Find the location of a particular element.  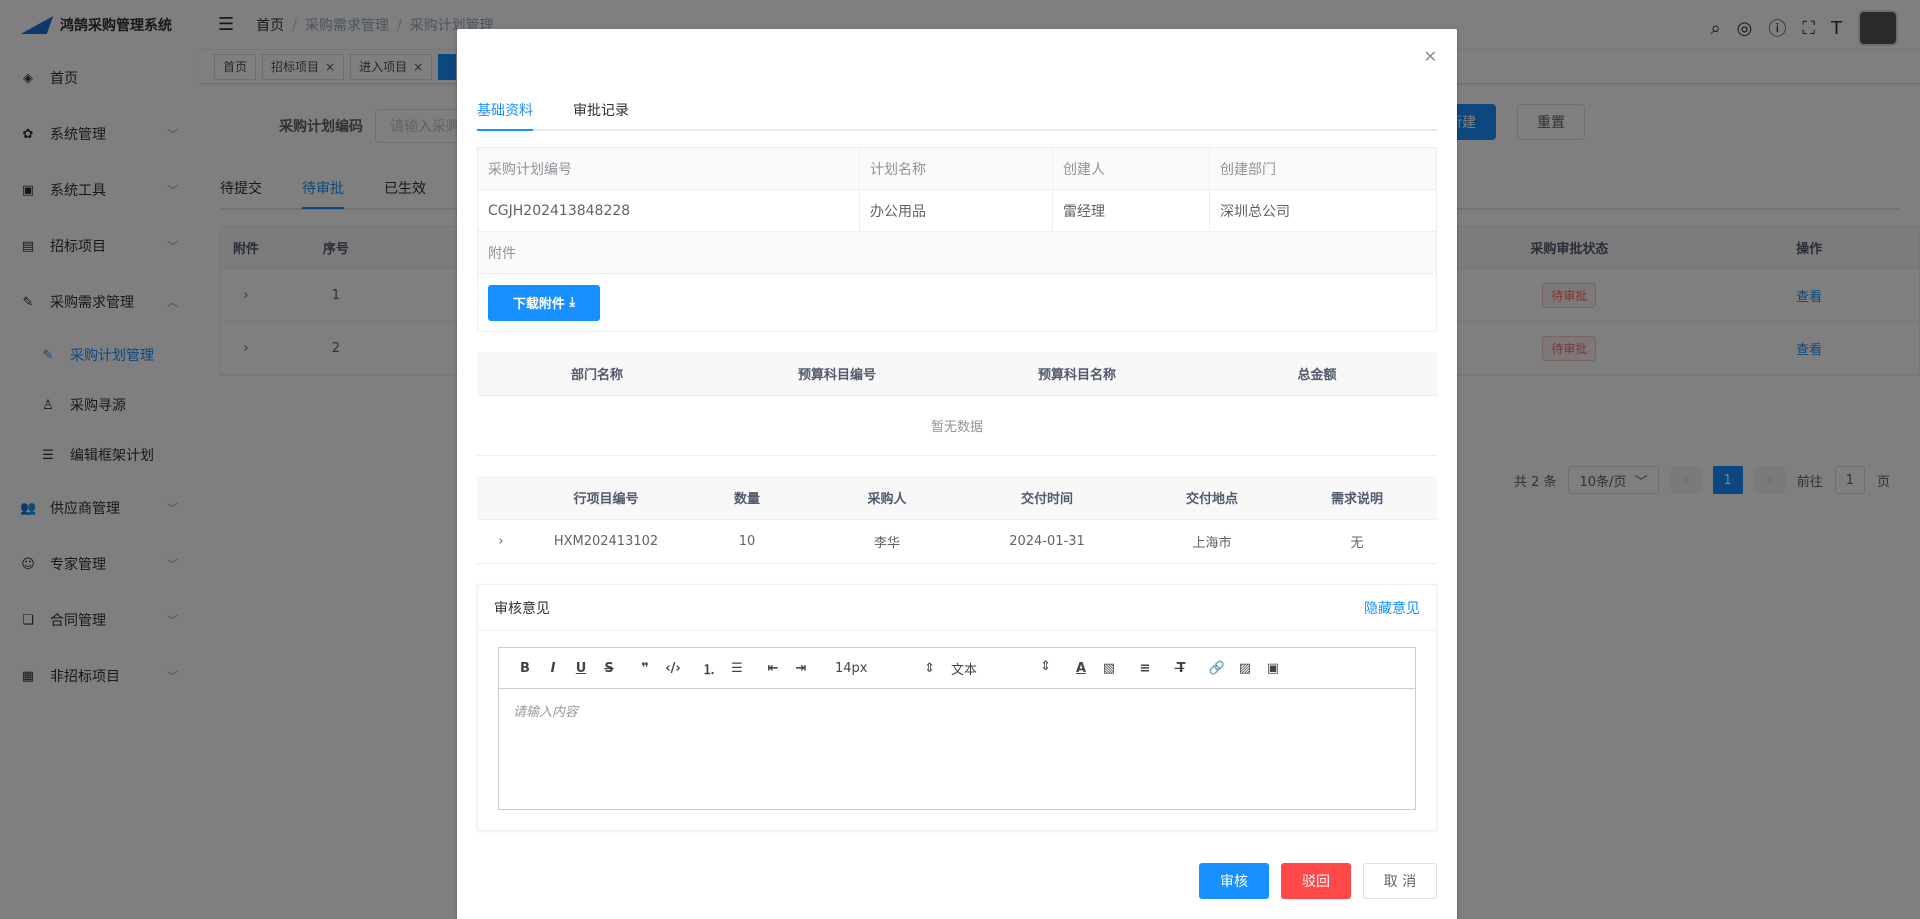

text-style-select: 文本 ⇕ is located at coordinates (1001, 668).